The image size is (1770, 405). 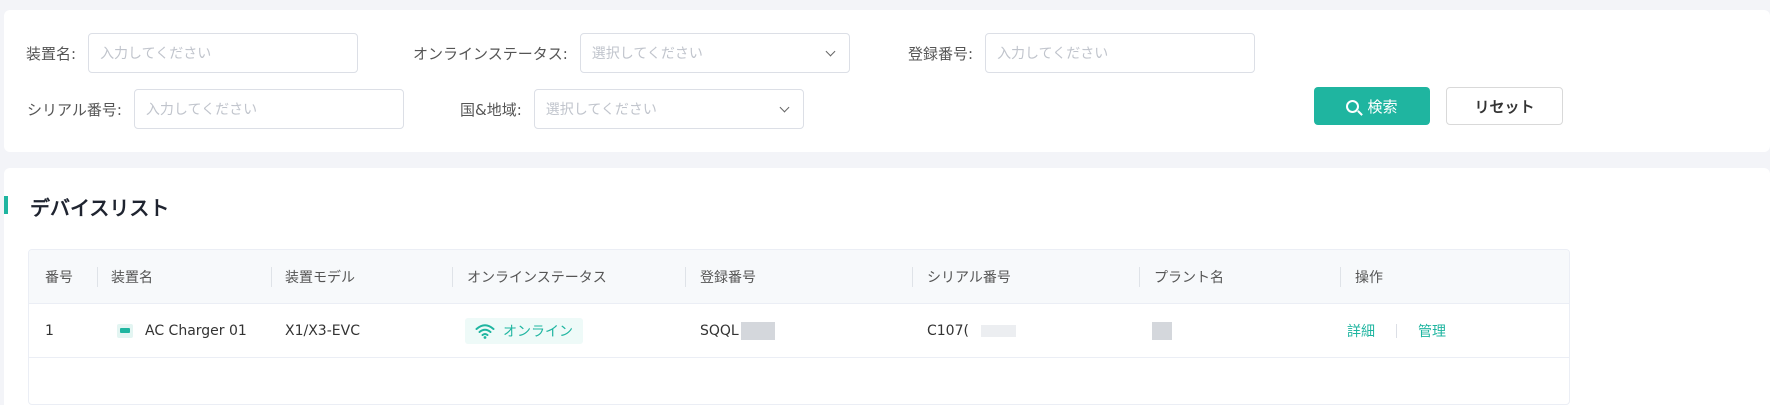 What do you see at coordinates (647, 54) in the screenshot?
I see `online-status-placeholder: 選択してください` at bounding box center [647, 54].